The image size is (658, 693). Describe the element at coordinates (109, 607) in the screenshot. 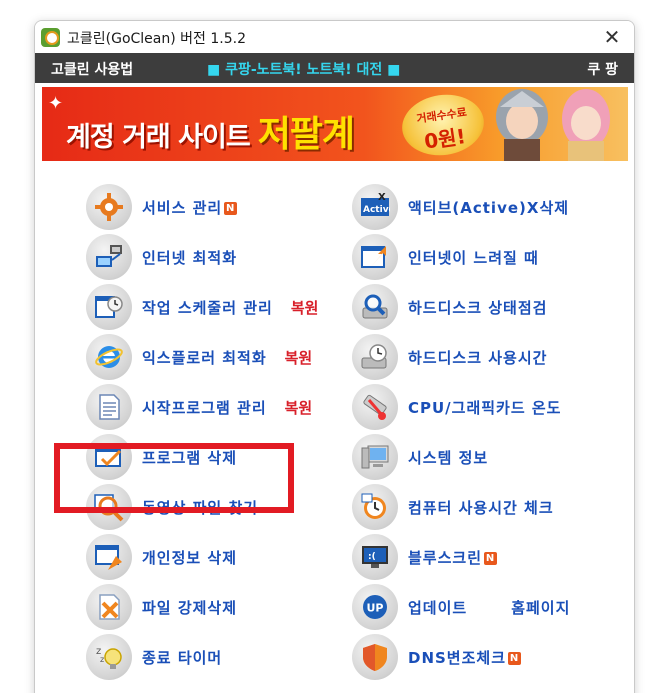

I see `file-delete-icon` at that location.